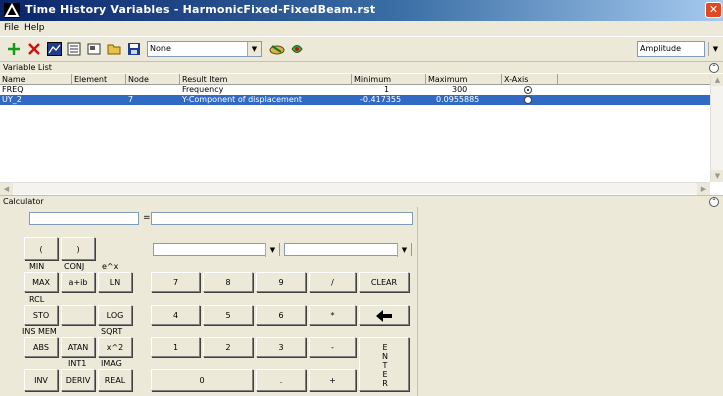  Describe the element at coordinates (202, 380) in the screenshot. I see `digit-0-button: 0` at that location.